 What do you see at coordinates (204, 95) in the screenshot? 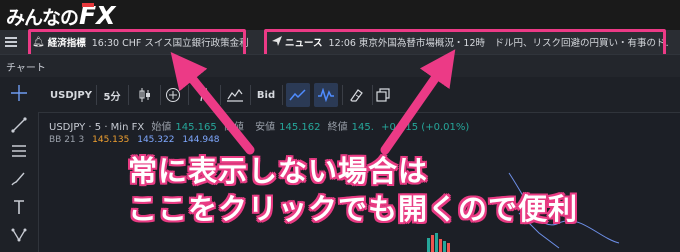
I see `indicators-fx-icon` at bounding box center [204, 95].